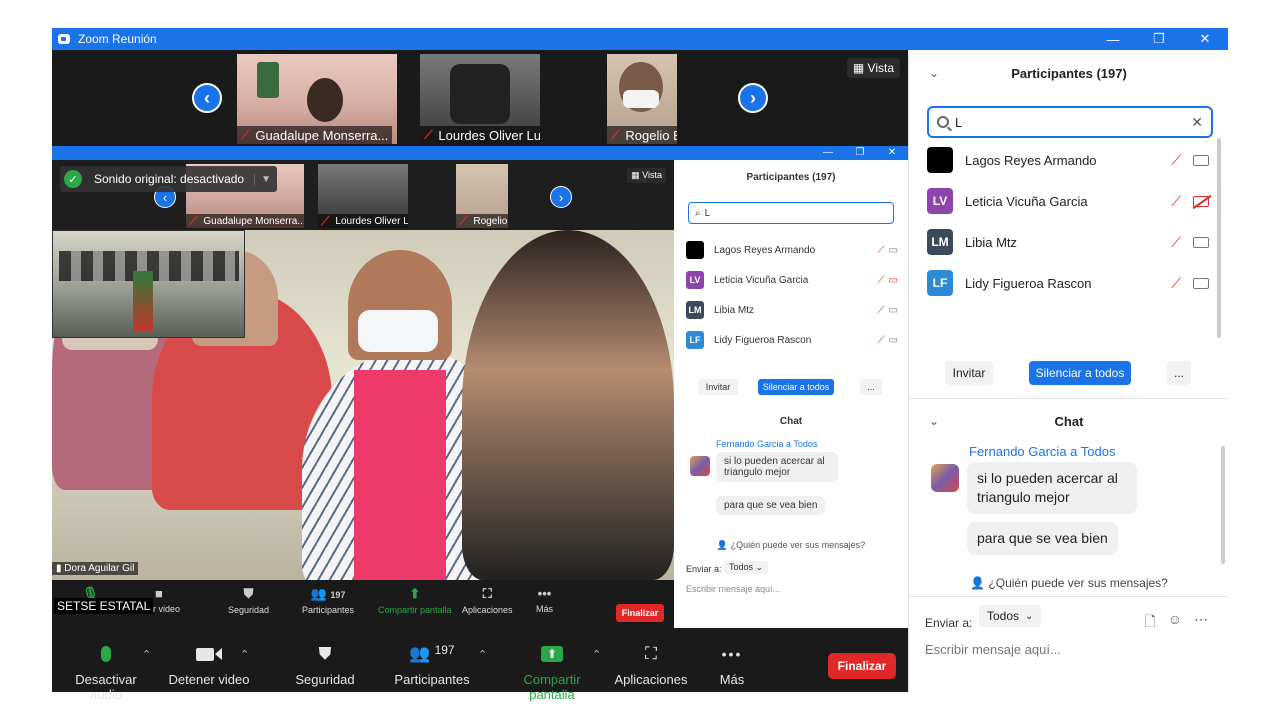  Describe the element at coordinates (1068, 201) in the screenshot. I see `participant-row: LV Leticia Vicuña Garcia ⟋` at that location.